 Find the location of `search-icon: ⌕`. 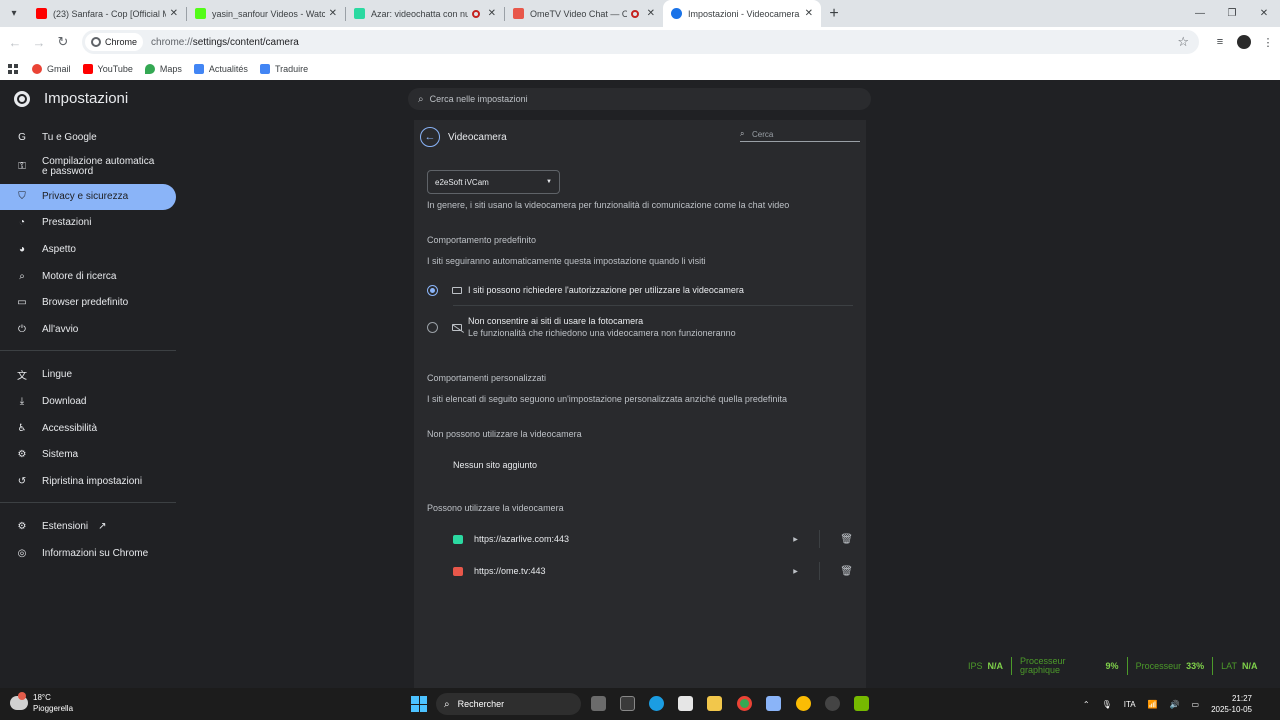

search-icon: ⌕ is located at coordinates (742, 133).